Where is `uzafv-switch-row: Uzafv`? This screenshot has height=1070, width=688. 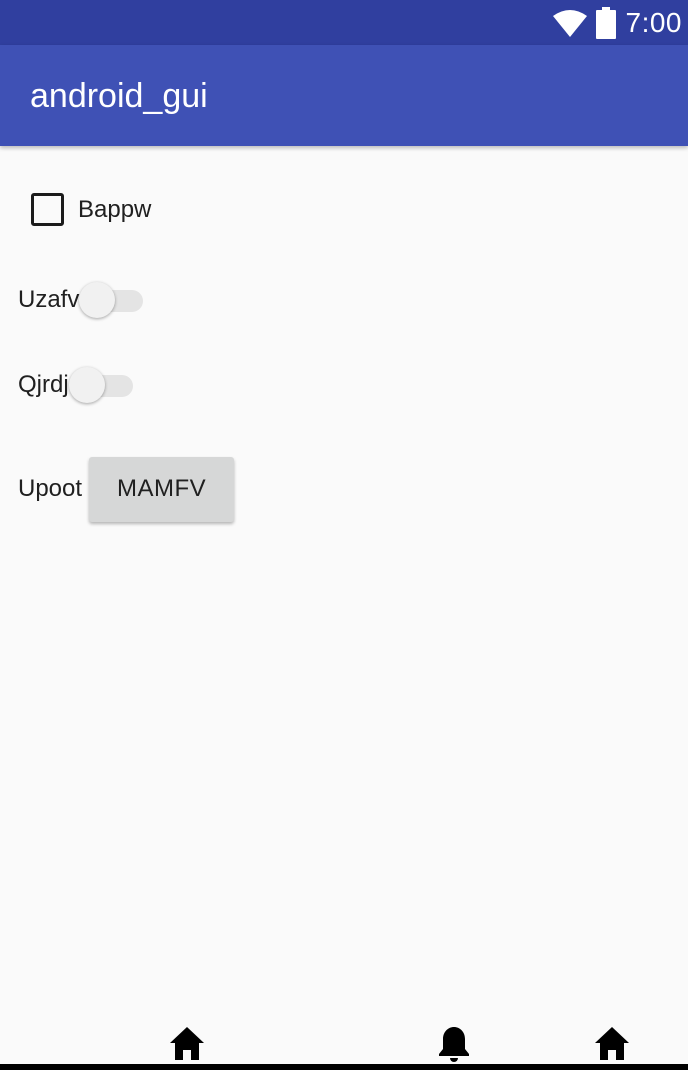 uzafv-switch-row: Uzafv is located at coordinates (81, 300).